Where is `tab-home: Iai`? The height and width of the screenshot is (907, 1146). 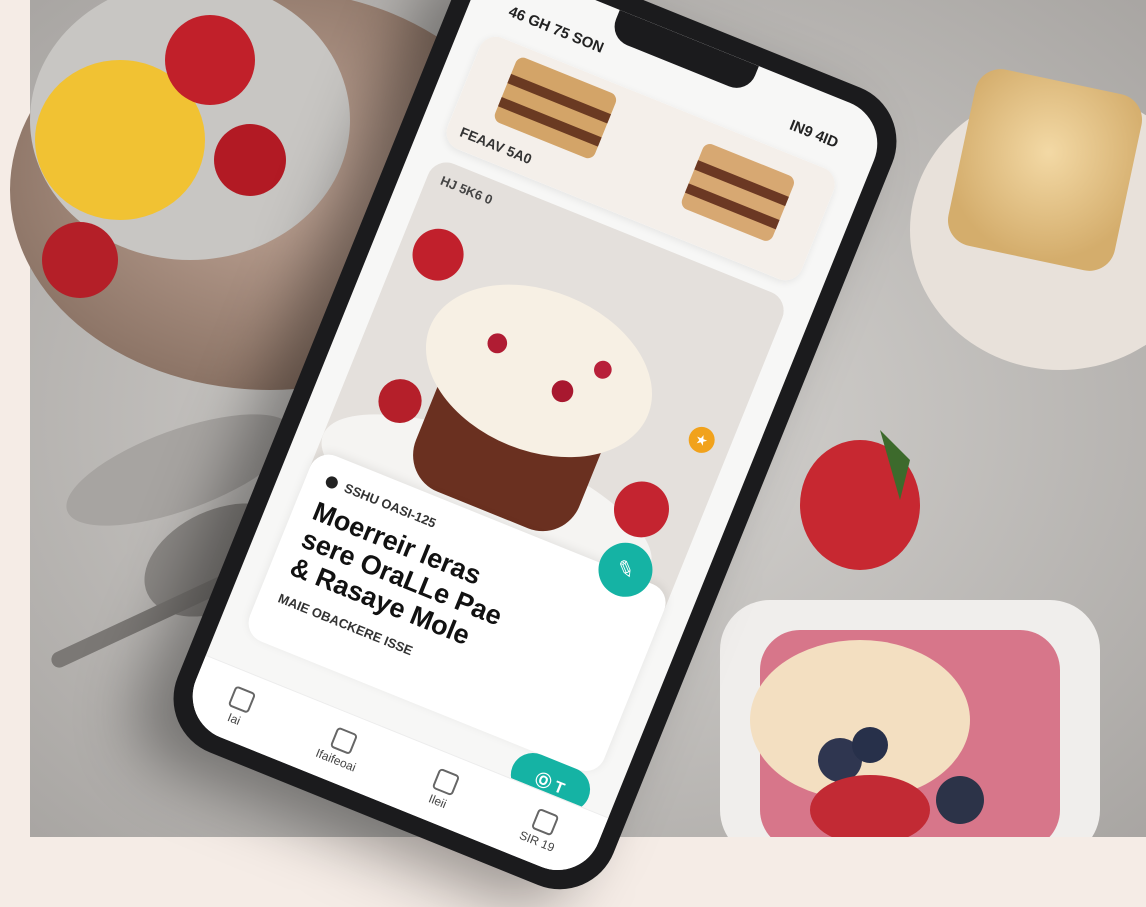
tab-home: Iai is located at coordinates (239, 706).